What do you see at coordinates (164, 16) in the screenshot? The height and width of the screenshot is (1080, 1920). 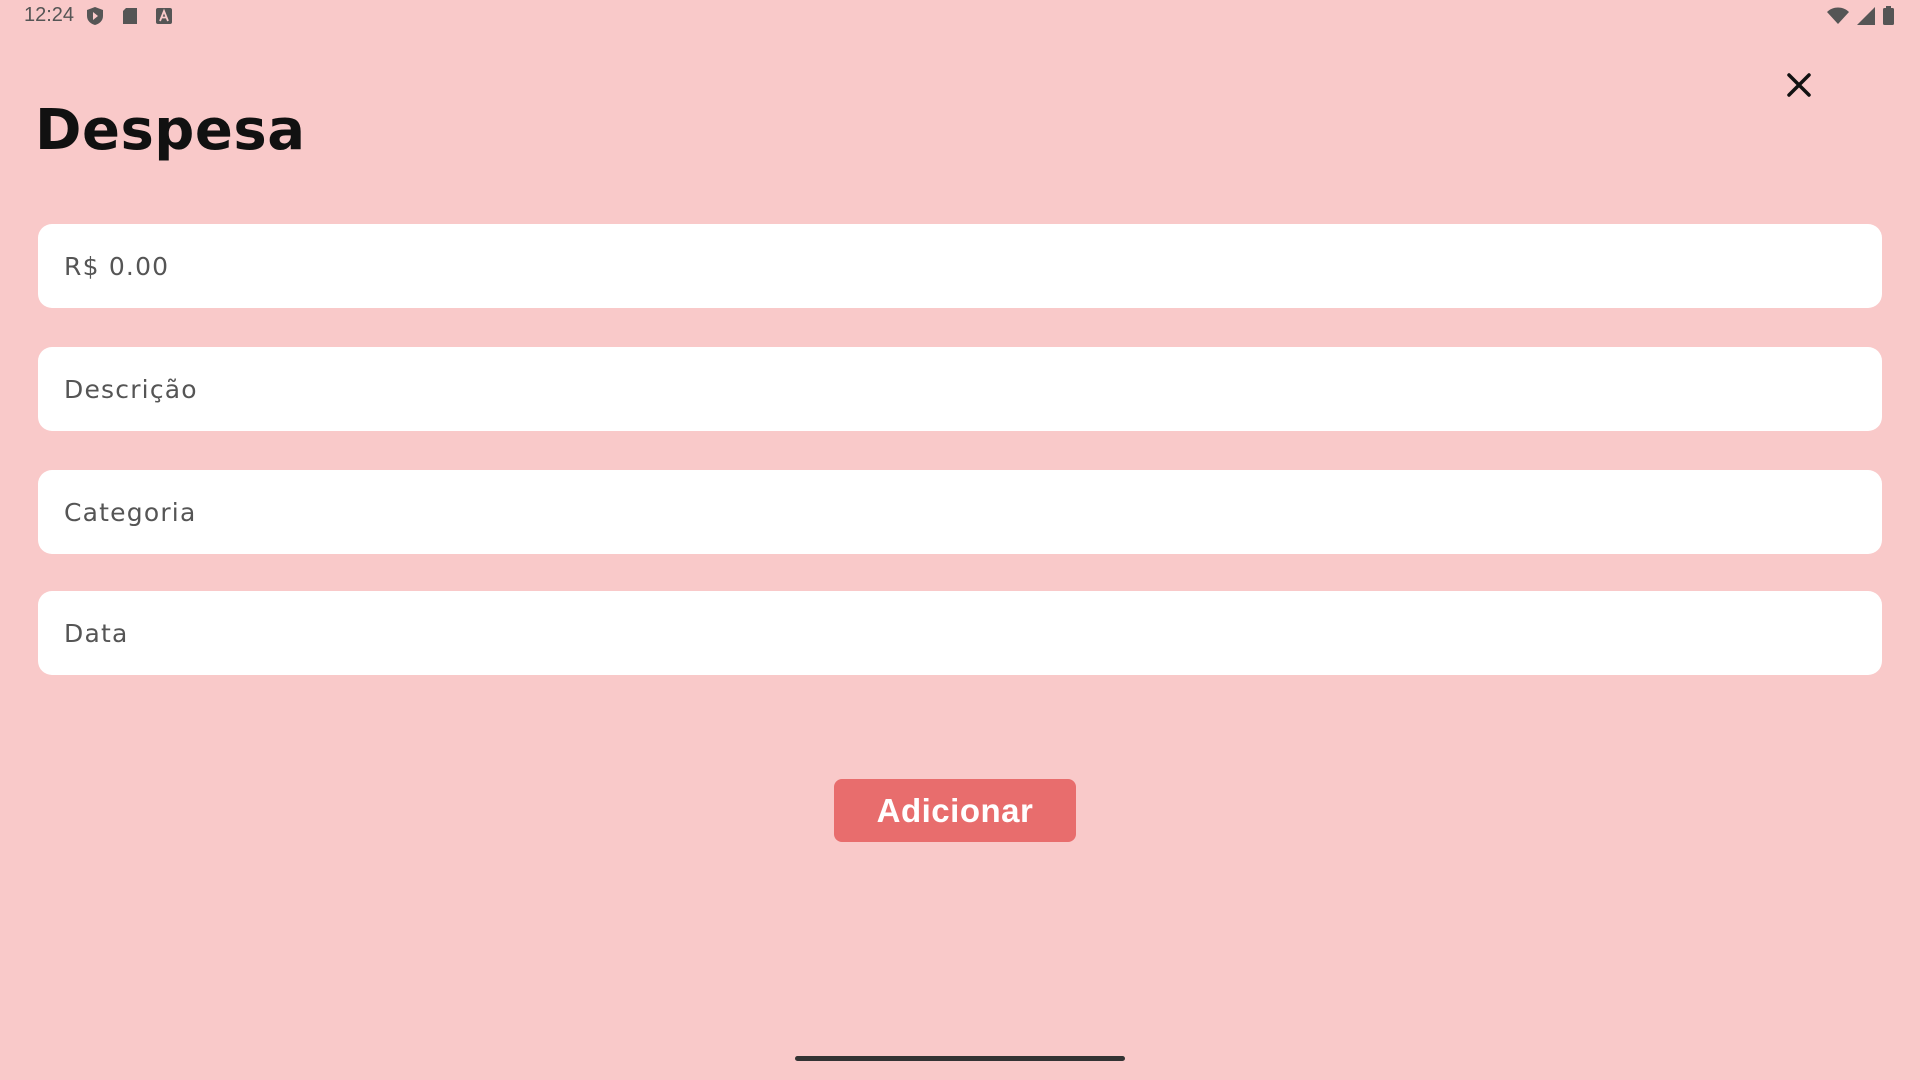 I see `text-a-icon` at bounding box center [164, 16].